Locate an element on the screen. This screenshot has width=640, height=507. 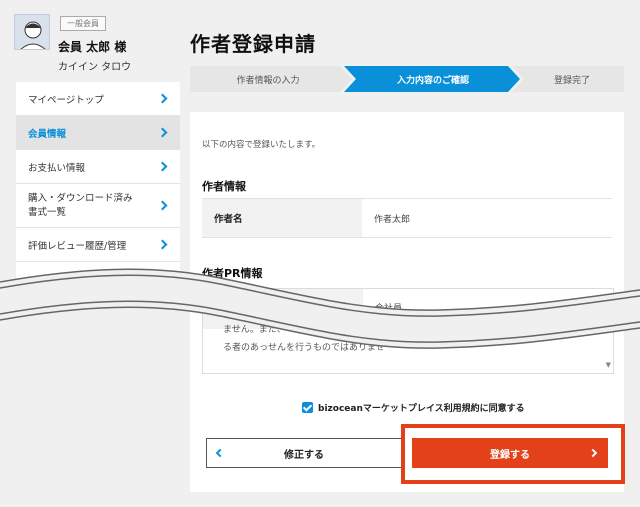
terms-agreement-label: bizoceanマーケットプレイス利用規約に同意する is located at coordinates (421, 409).